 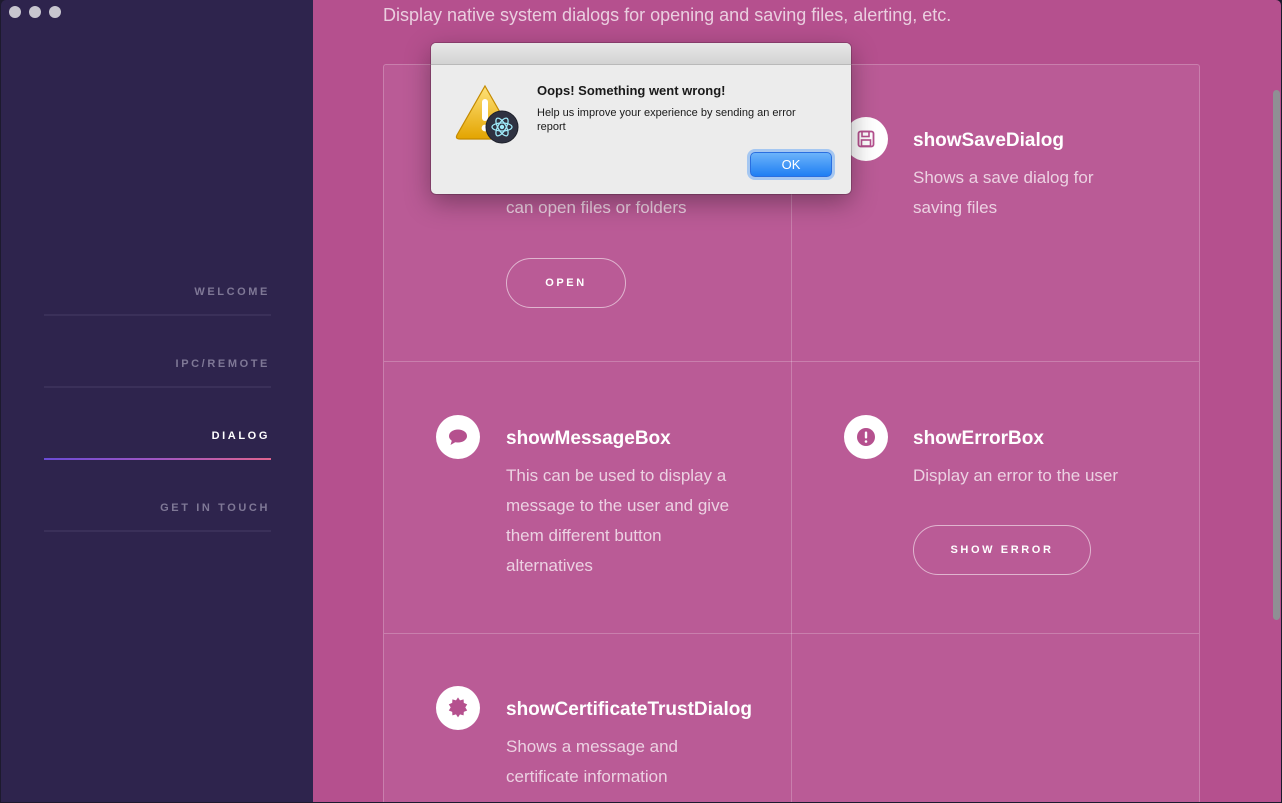 What do you see at coordinates (222, 364) in the screenshot?
I see `sidebar-item-label: IPC/REMOTE` at bounding box center [222, 364].